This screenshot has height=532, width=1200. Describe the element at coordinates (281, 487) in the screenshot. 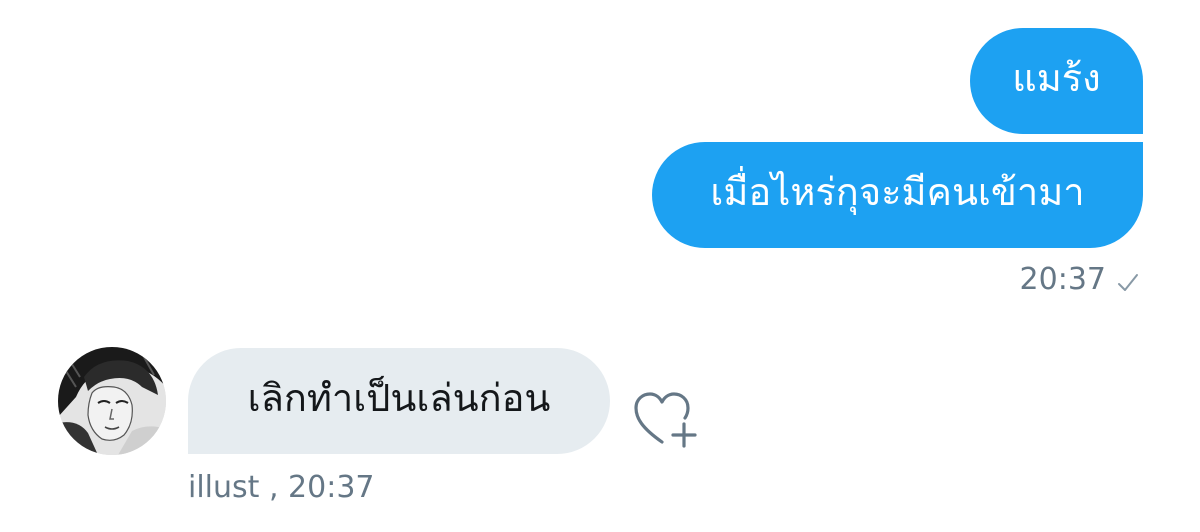

I see `received-message-meta: illust , 20:37` at that location.